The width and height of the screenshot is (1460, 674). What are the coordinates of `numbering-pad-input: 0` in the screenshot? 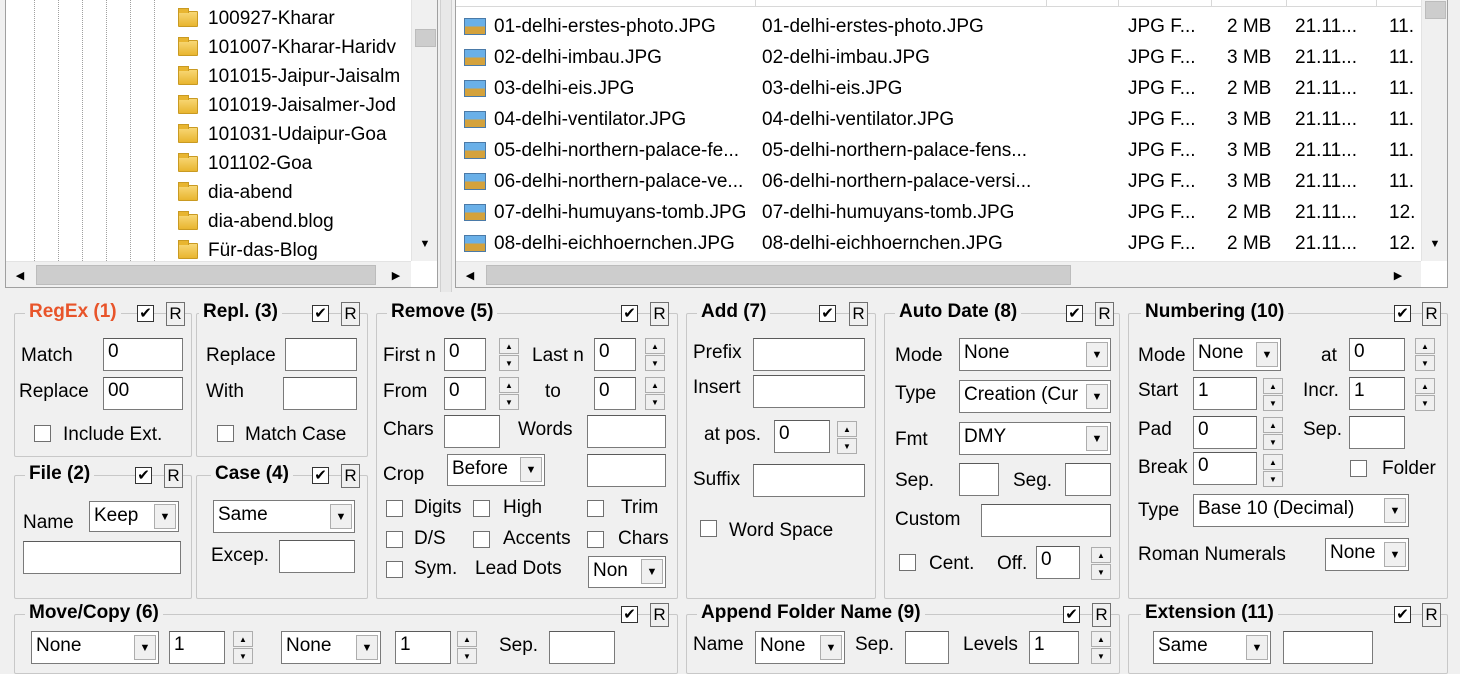 It's located at (1225, 432).